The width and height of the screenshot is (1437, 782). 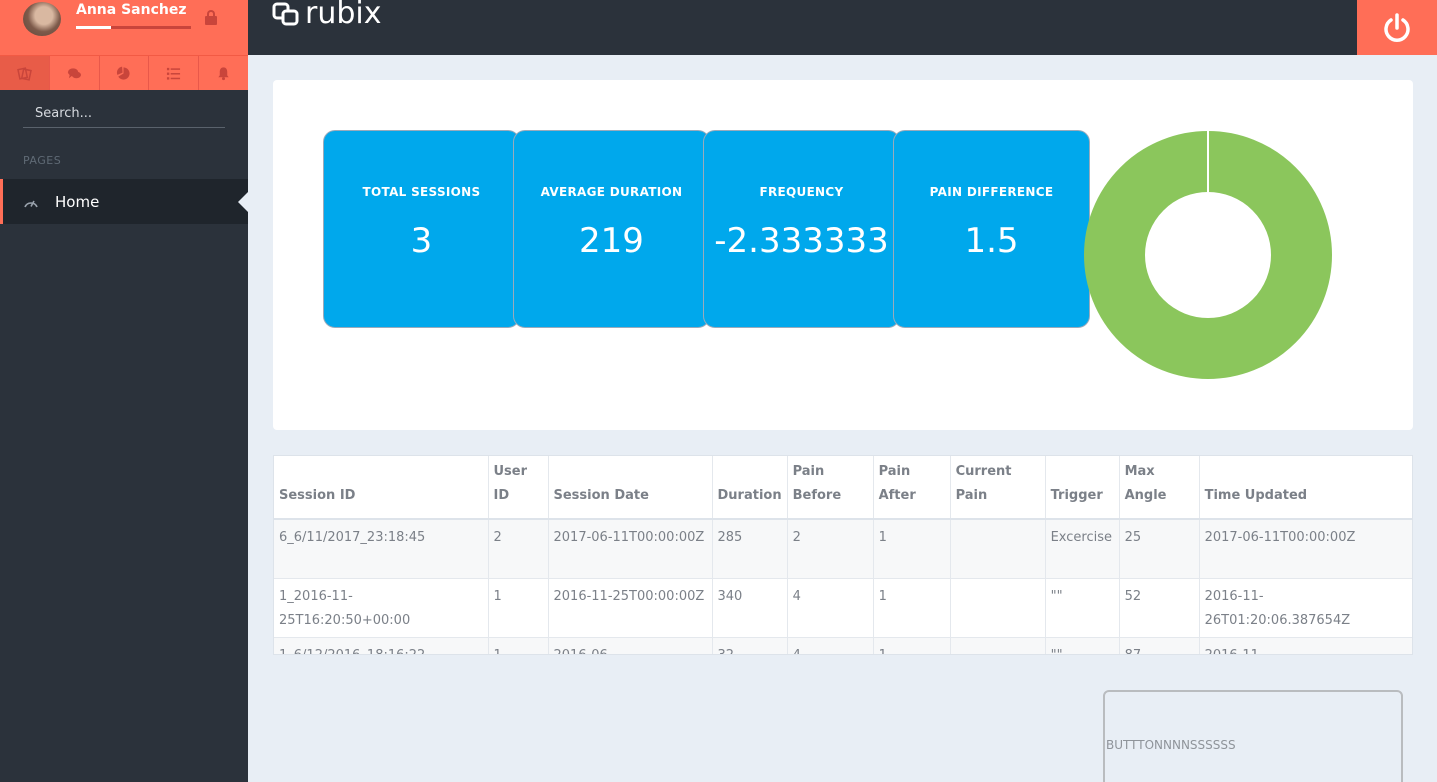 I want to click on topbar: rubix, so click(x=842, y=27).